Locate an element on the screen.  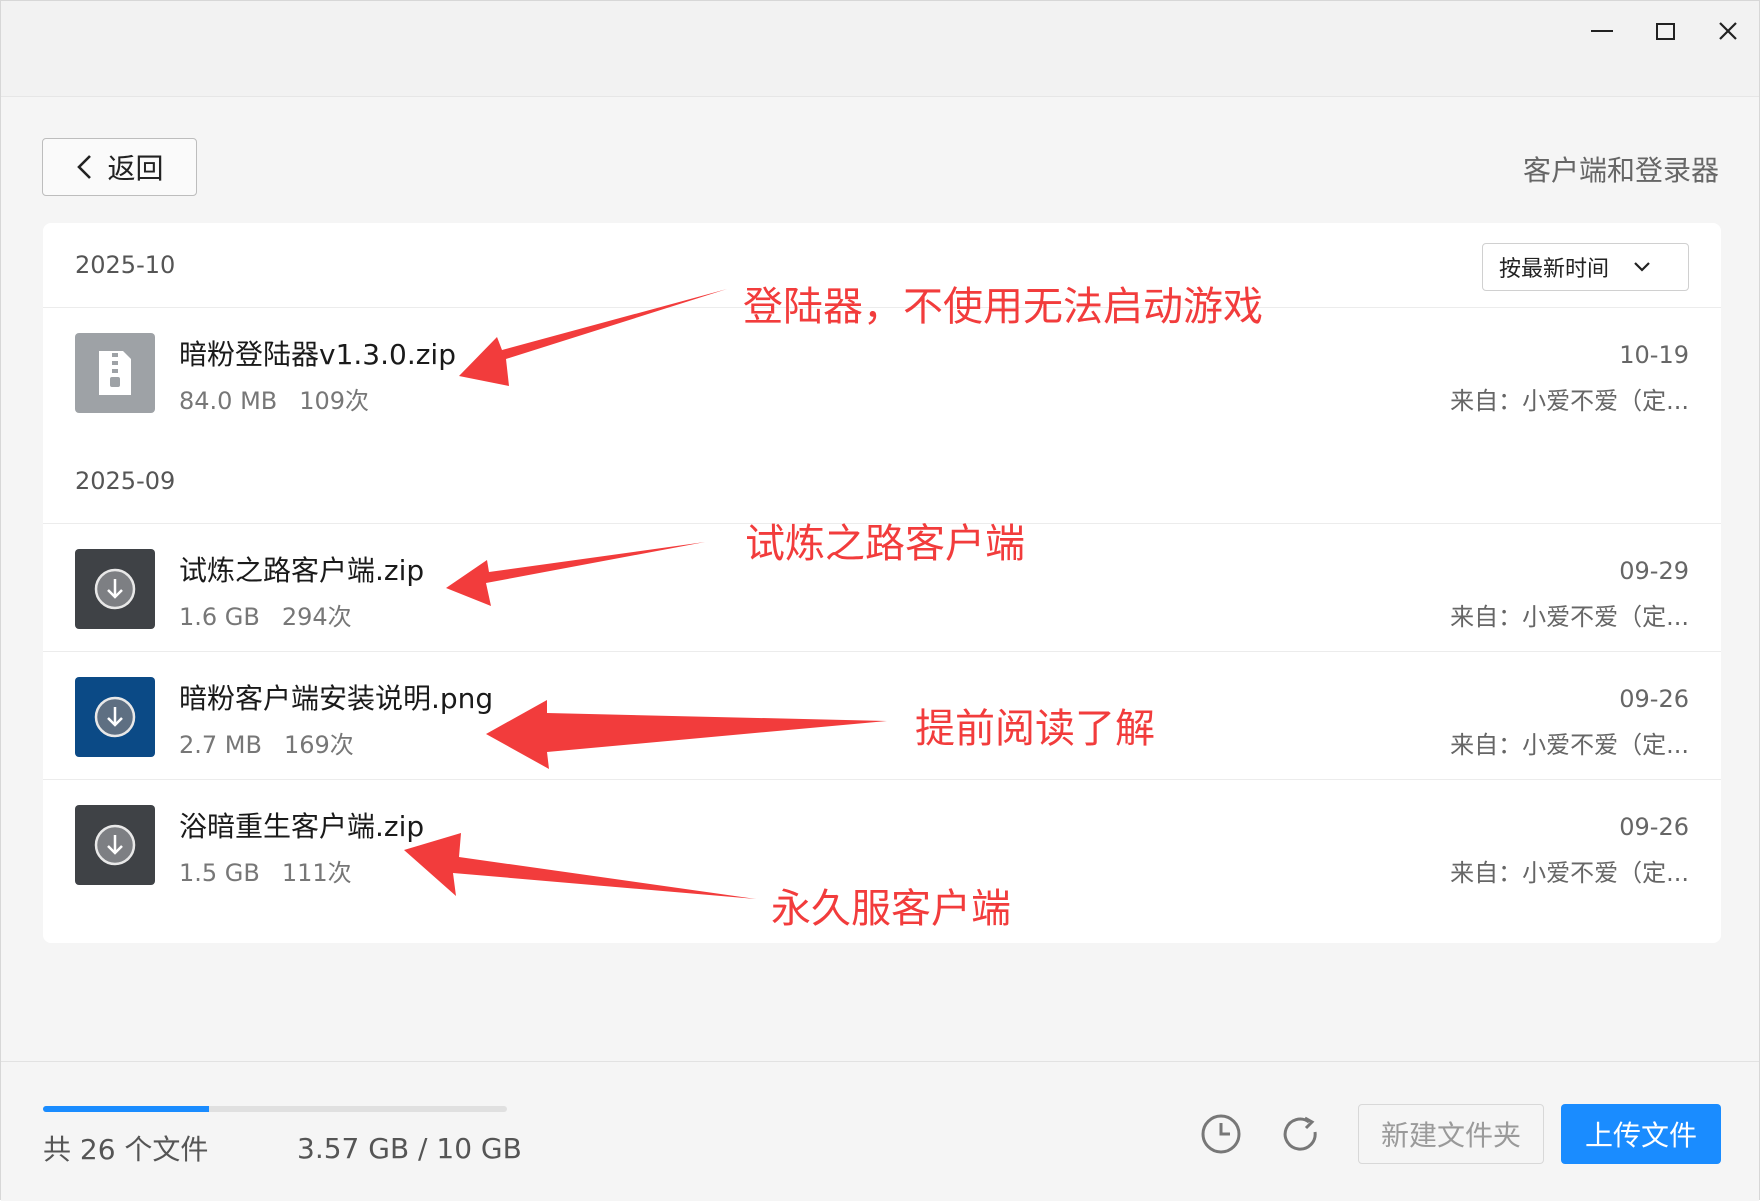
file-size: 1.5 GB is located at coordinates (219, 873).